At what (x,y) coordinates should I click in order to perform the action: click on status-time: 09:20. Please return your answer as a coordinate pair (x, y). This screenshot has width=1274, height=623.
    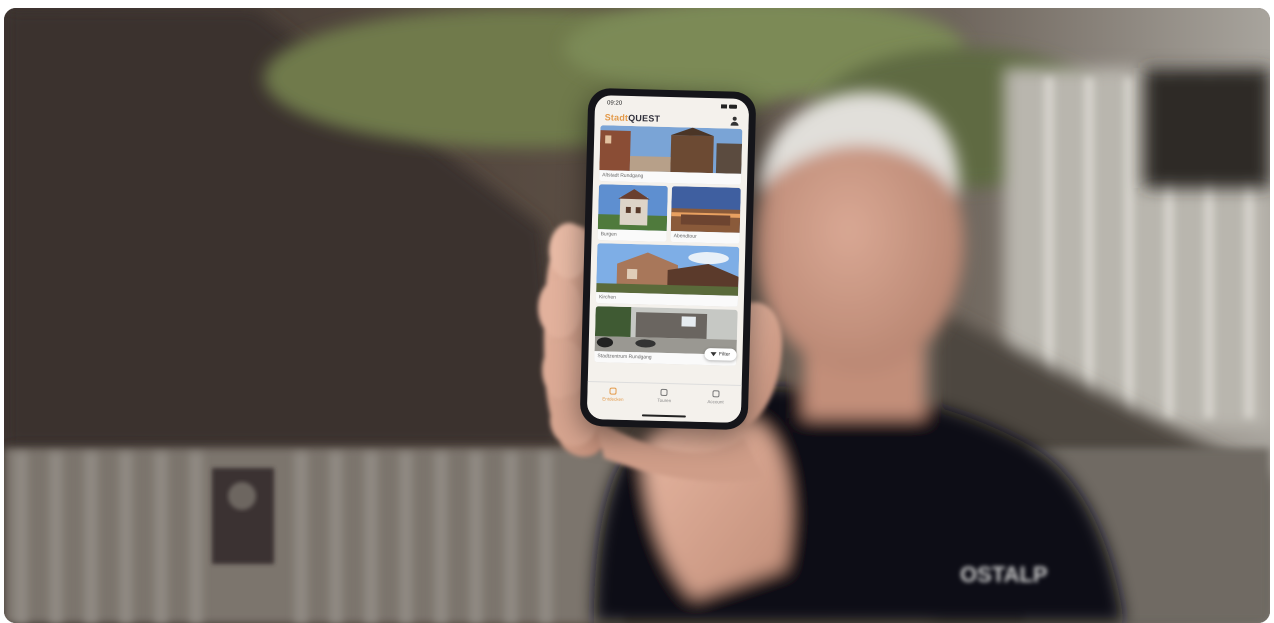
    Looking at the image, I should click on (614, 103).